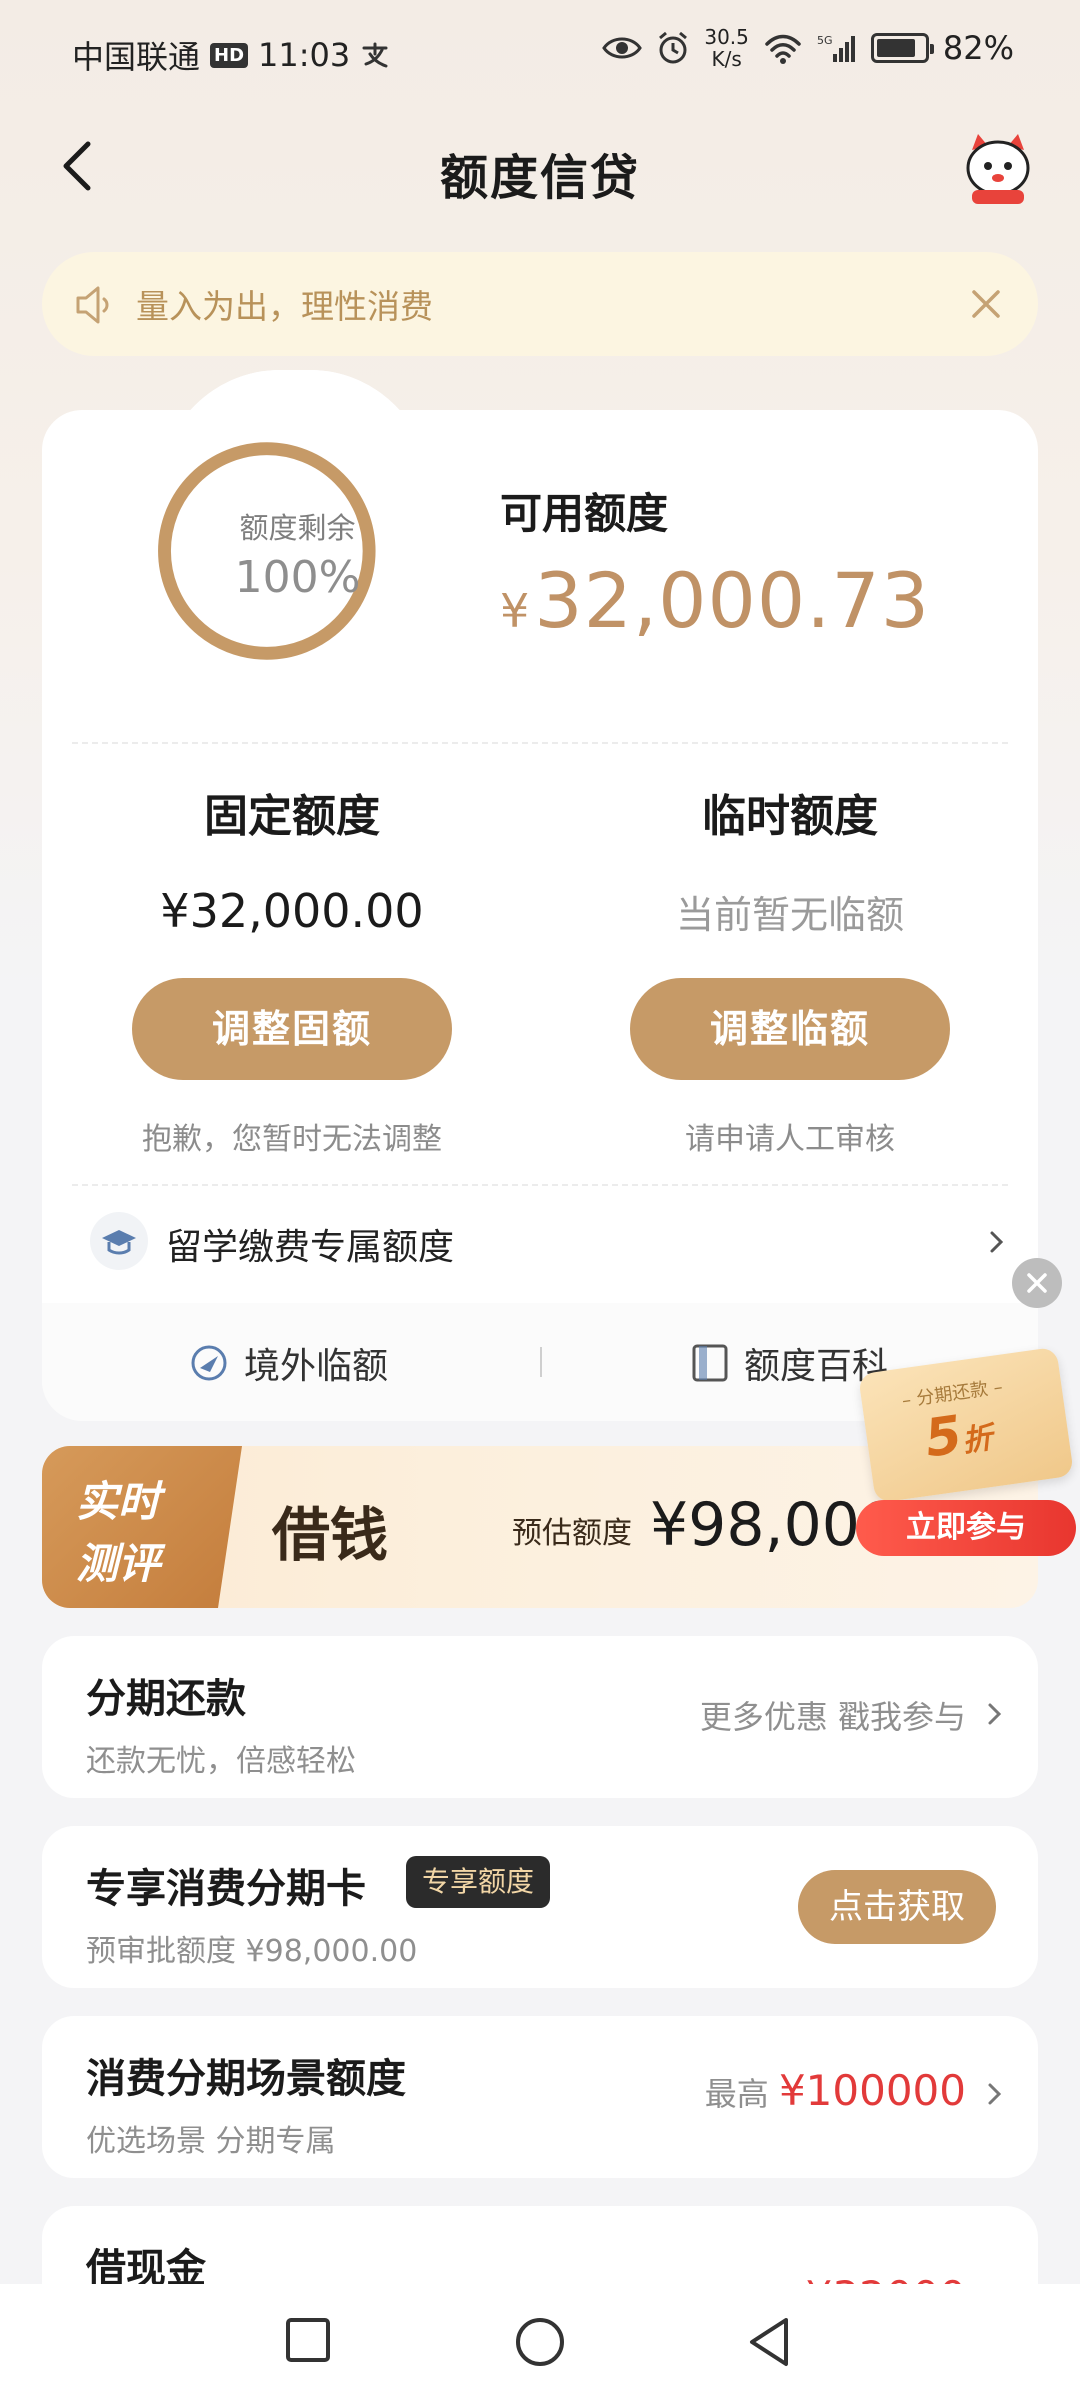 Image resolution: width=1080 pixels, height=2400 pixels. I want to click on svg-text: 5G, so click(825, 40).